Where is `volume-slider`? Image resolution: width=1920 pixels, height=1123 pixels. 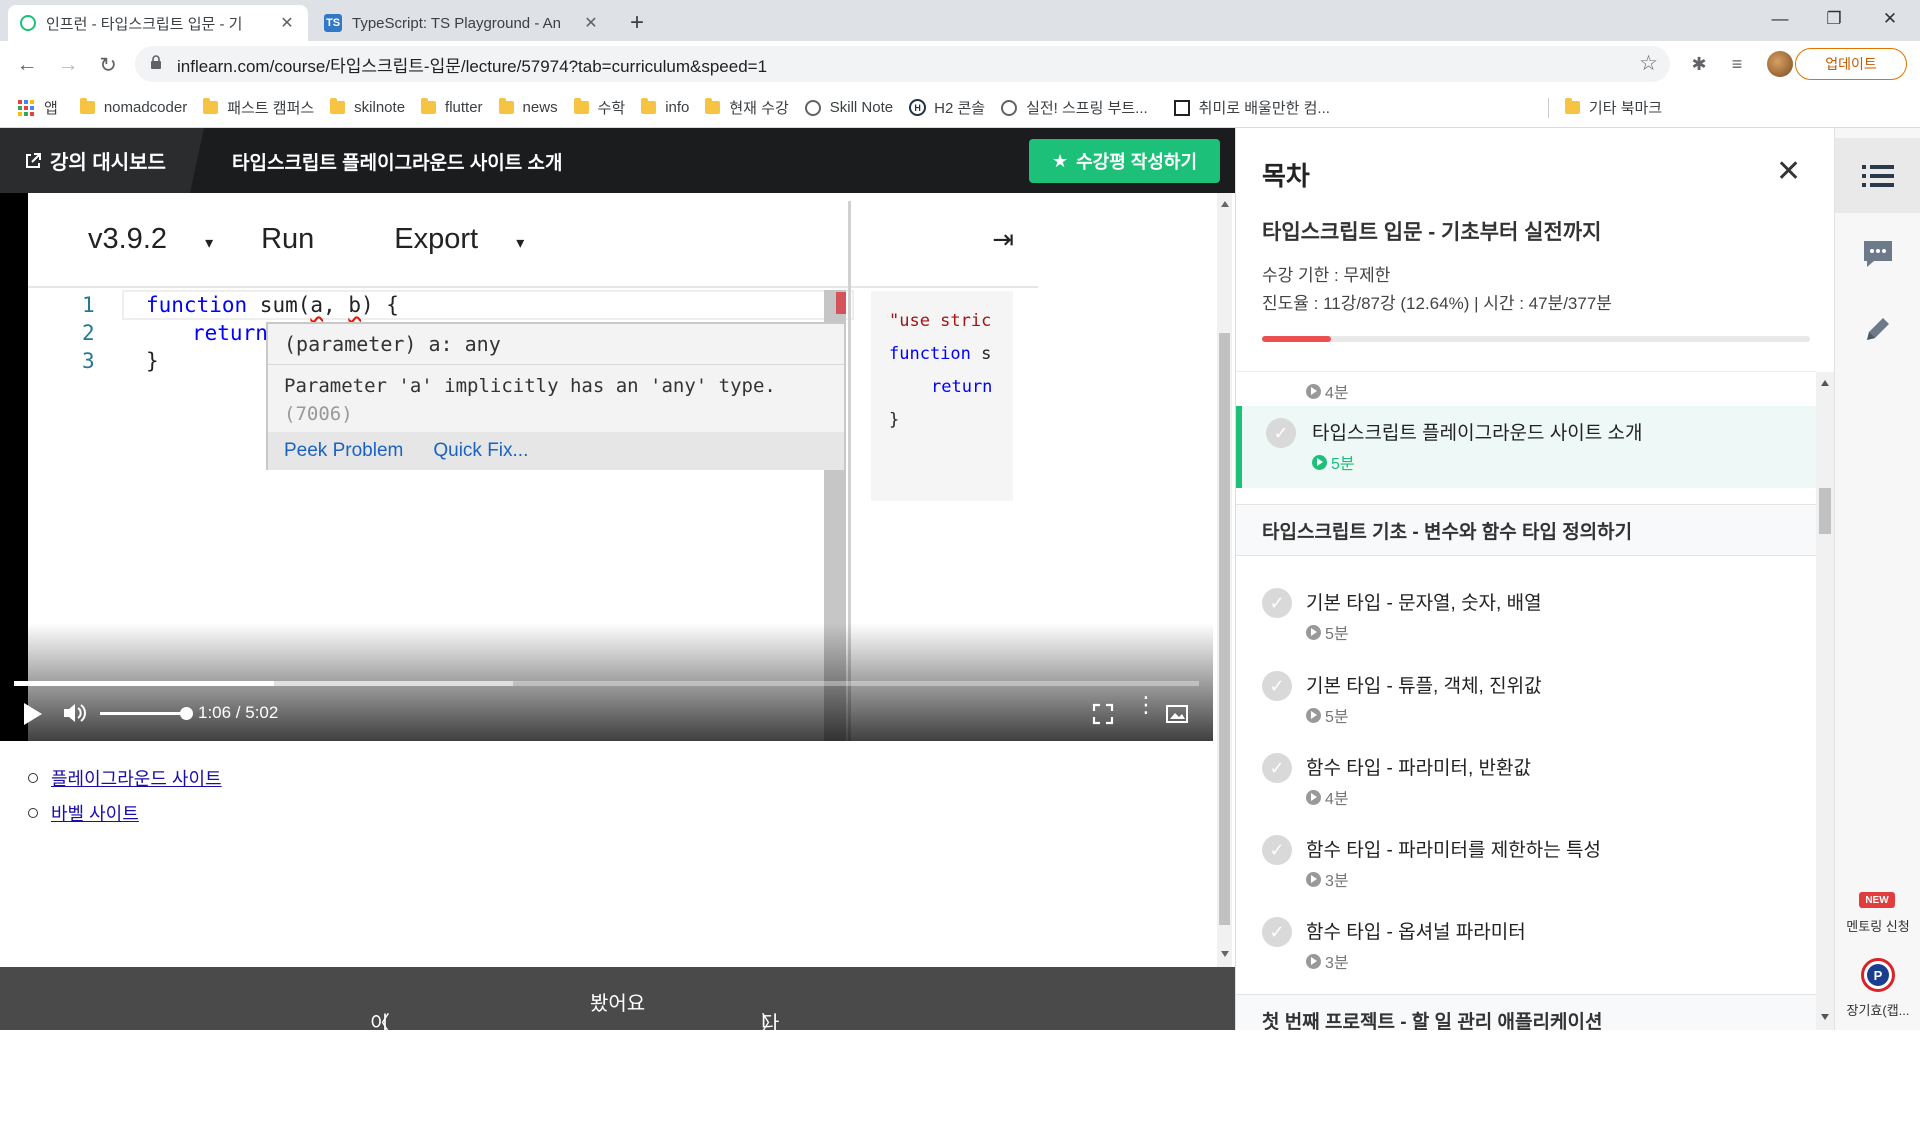
volume-slider is located at coordinates (146, 713).